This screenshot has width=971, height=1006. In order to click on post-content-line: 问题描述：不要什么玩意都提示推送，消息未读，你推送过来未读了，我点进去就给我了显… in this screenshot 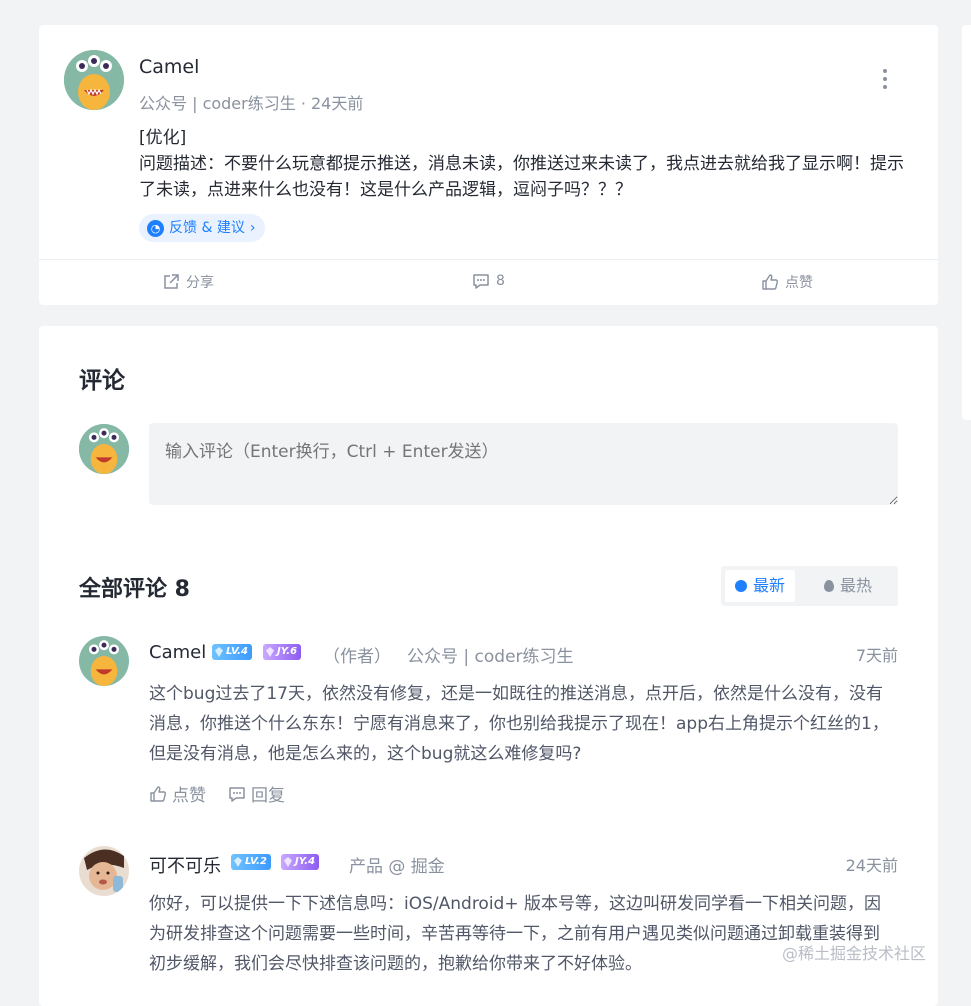, I will do `click(521, 177)`.